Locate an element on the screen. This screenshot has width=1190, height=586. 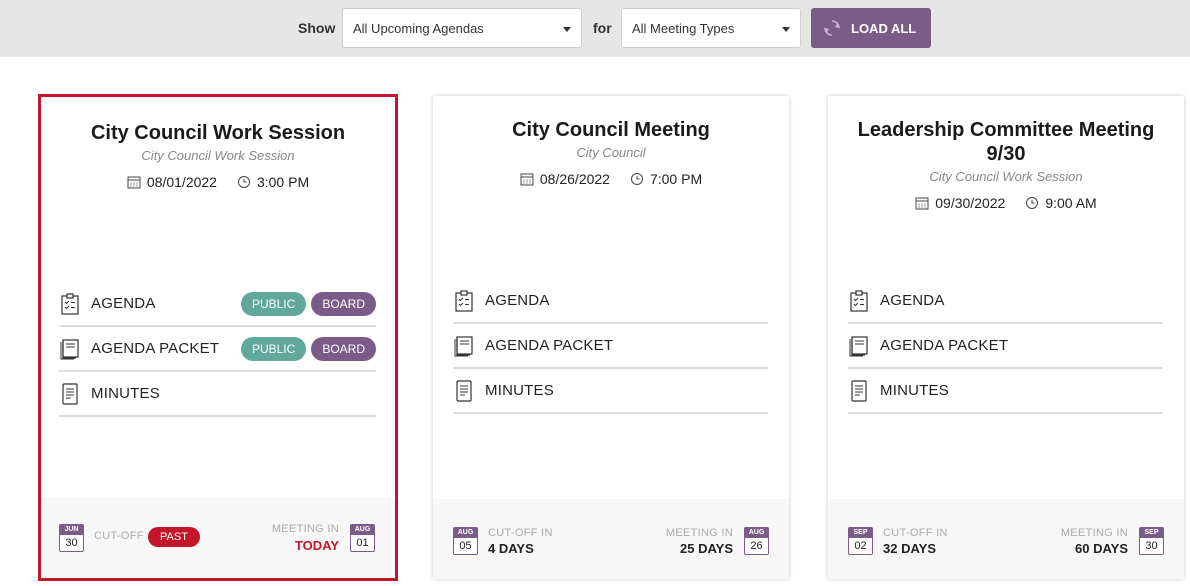
cutoff-calendar: JUN 30 is located at coordinates (71, 538).